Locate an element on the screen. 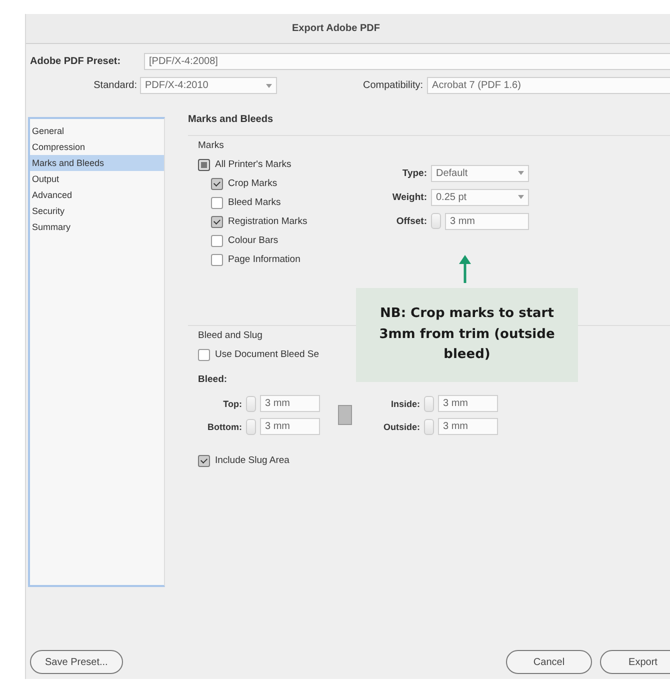 This screenshot has width=670, height=687. standard-dropdown: PDF/X-4:2010 is located at coordinates (208, 85).